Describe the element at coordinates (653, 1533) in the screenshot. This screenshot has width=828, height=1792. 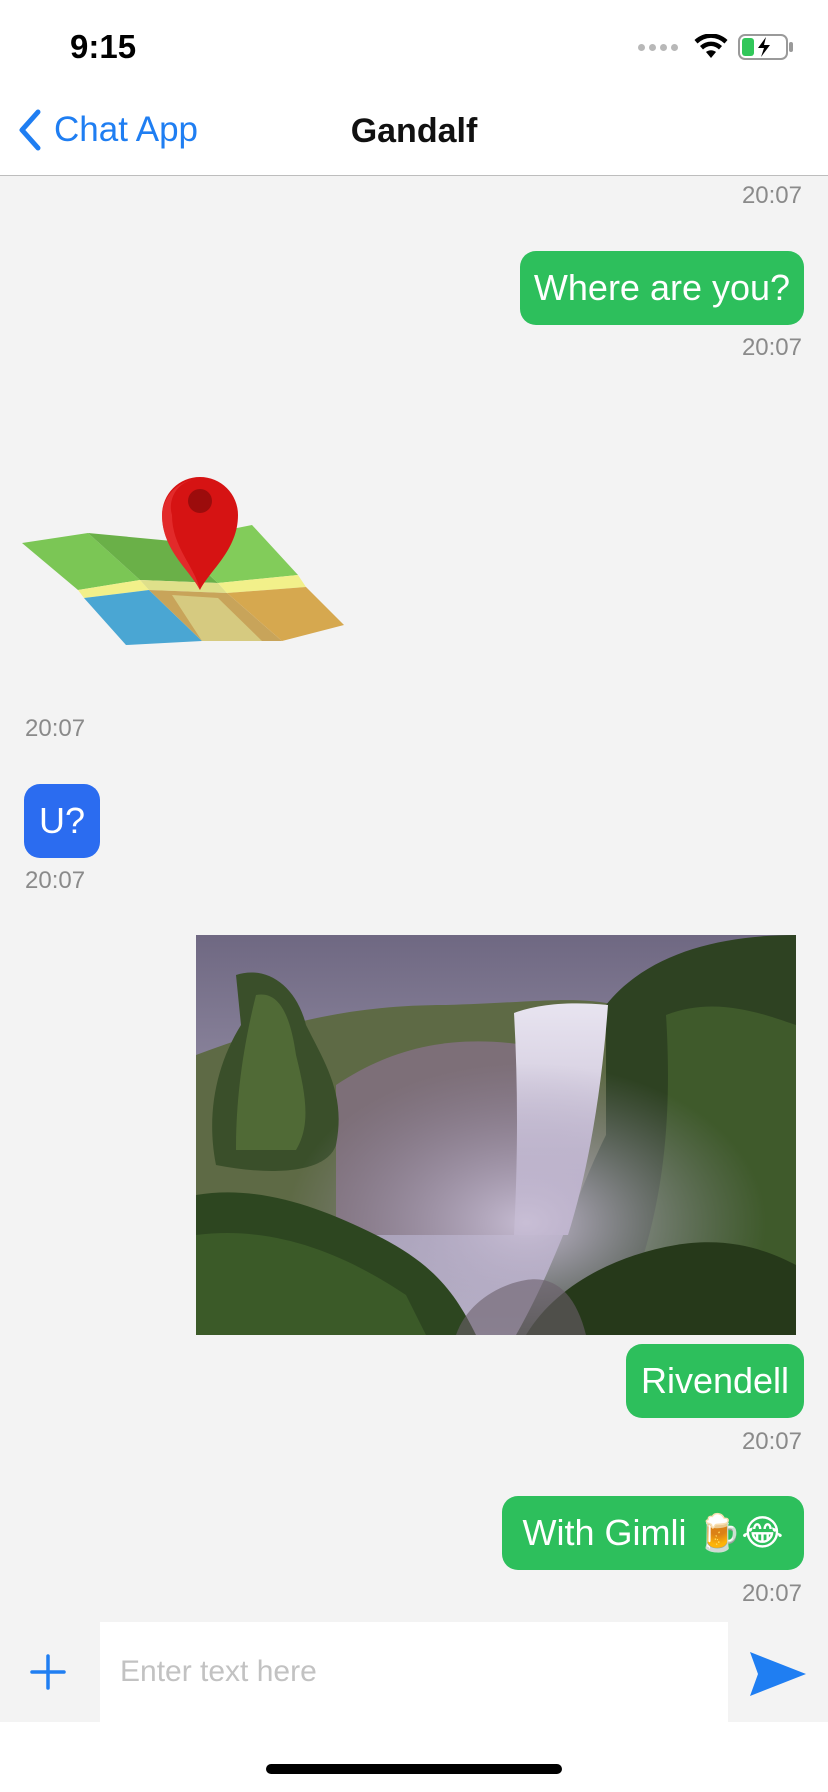
I see `outgoing-message-bubble: With Gimli 🍺😂` at that location.